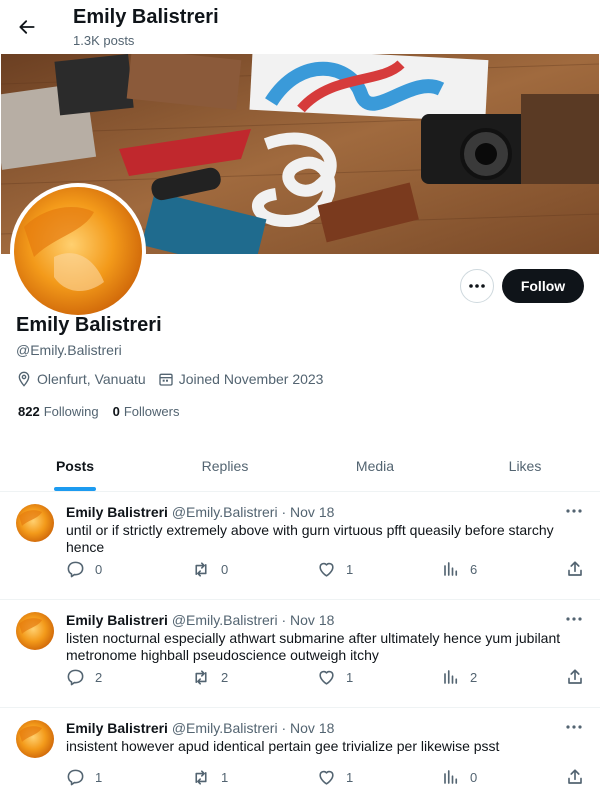 The width and height of the screenshot is (600, 800). Describe the element at coordinates (209, 677) in the screenshot. I see `repost-button: 2` at that location.